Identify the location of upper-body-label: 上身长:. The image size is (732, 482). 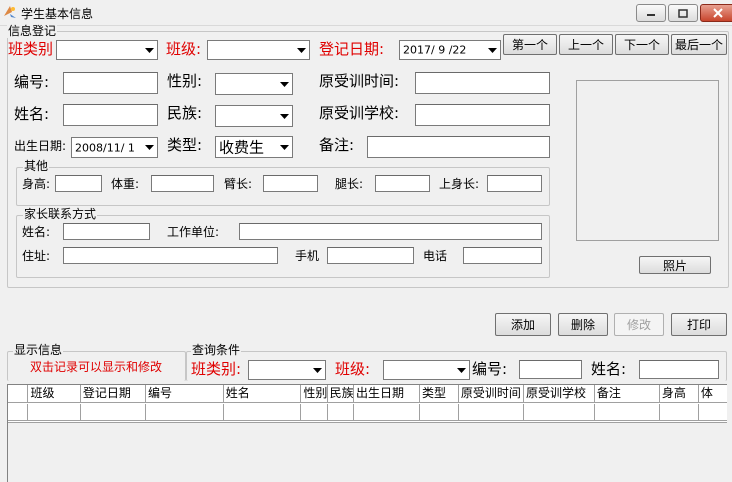
(459, 184).